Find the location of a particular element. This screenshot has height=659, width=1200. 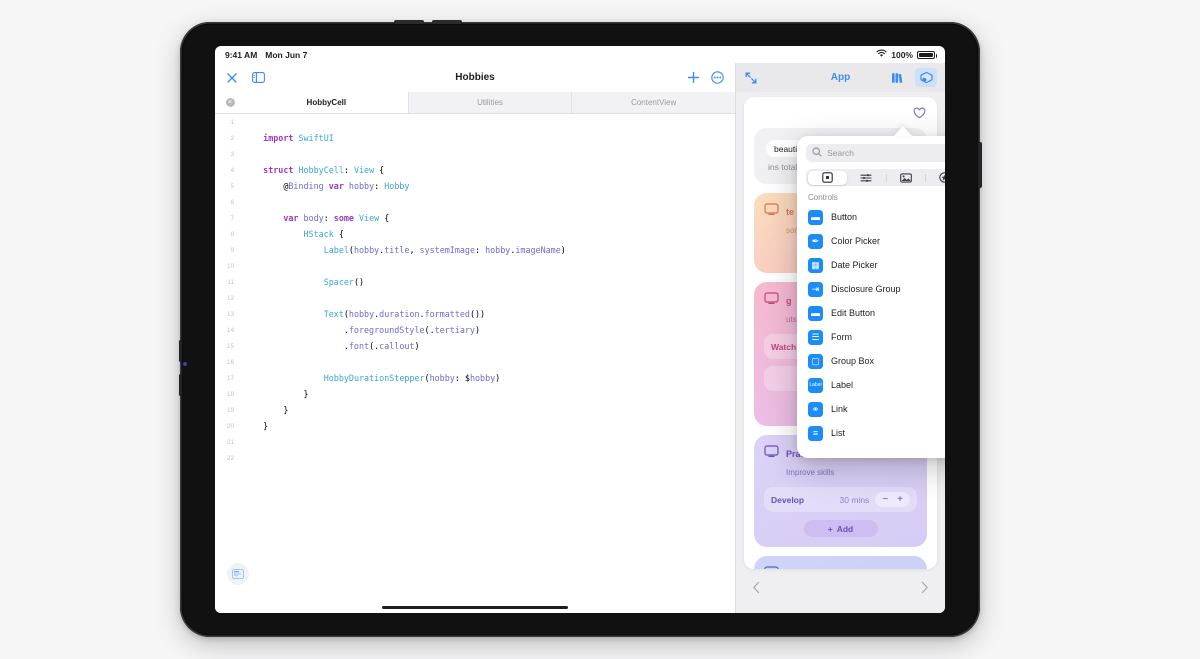

library-icon is located at coordinates (898, 77).